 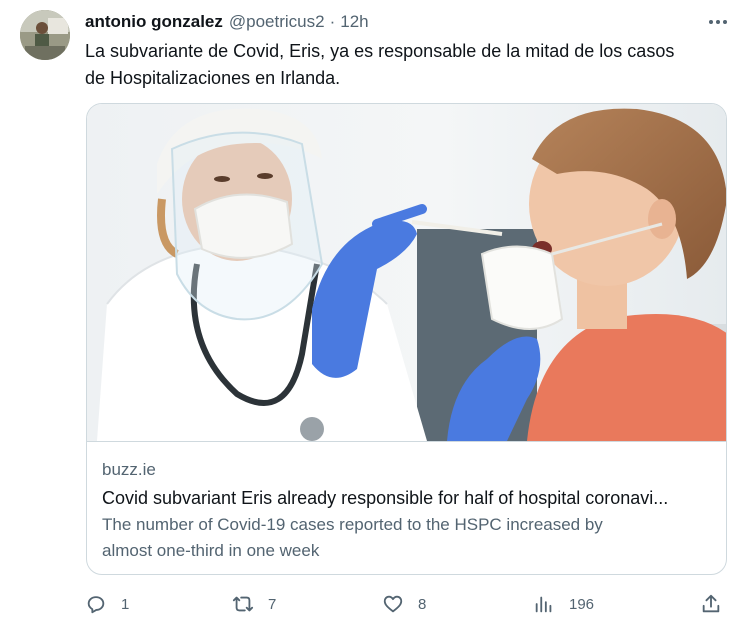 I want to click on tweet-timestamp: 12h, so click(x=354, y=22).